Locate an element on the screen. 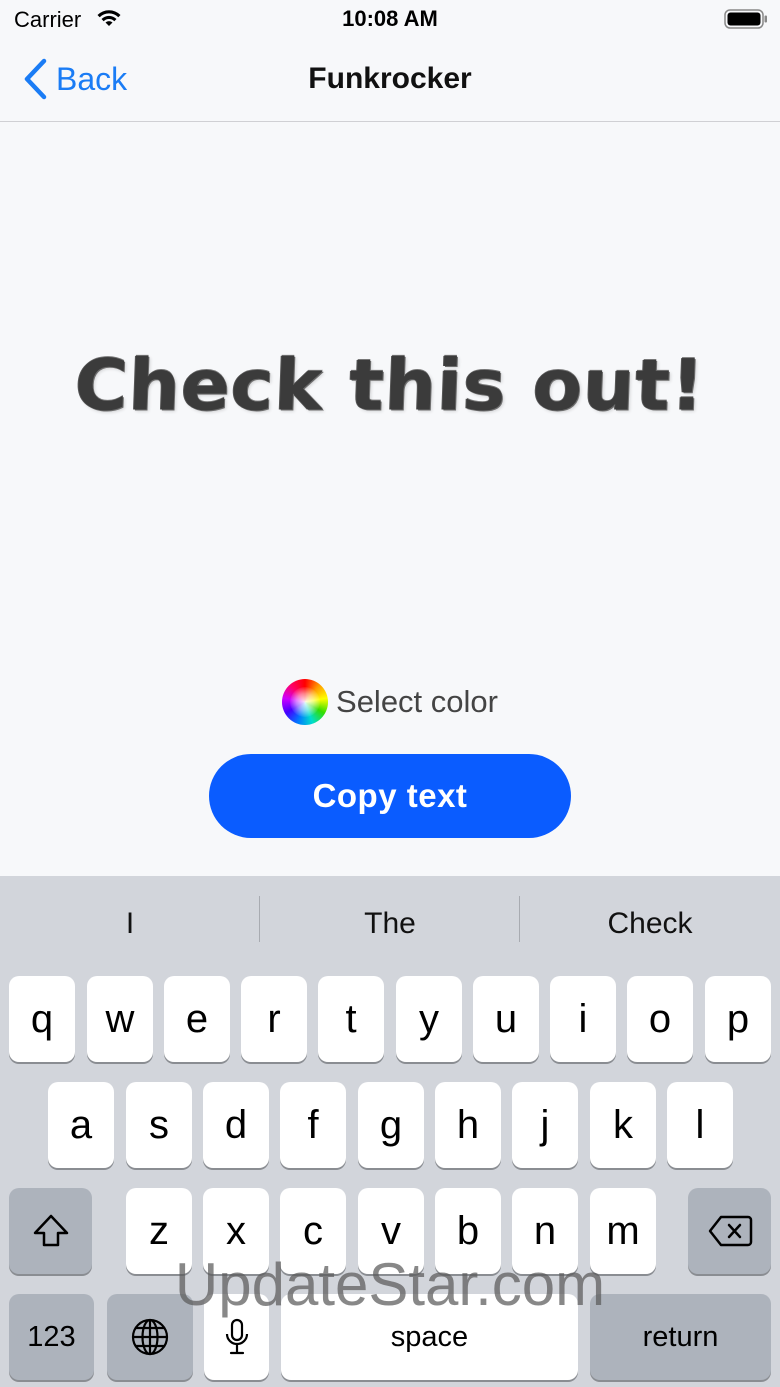 The height and width of the screenshot is (1387, 780). space-key: space is located at coordinates (429, 1337).